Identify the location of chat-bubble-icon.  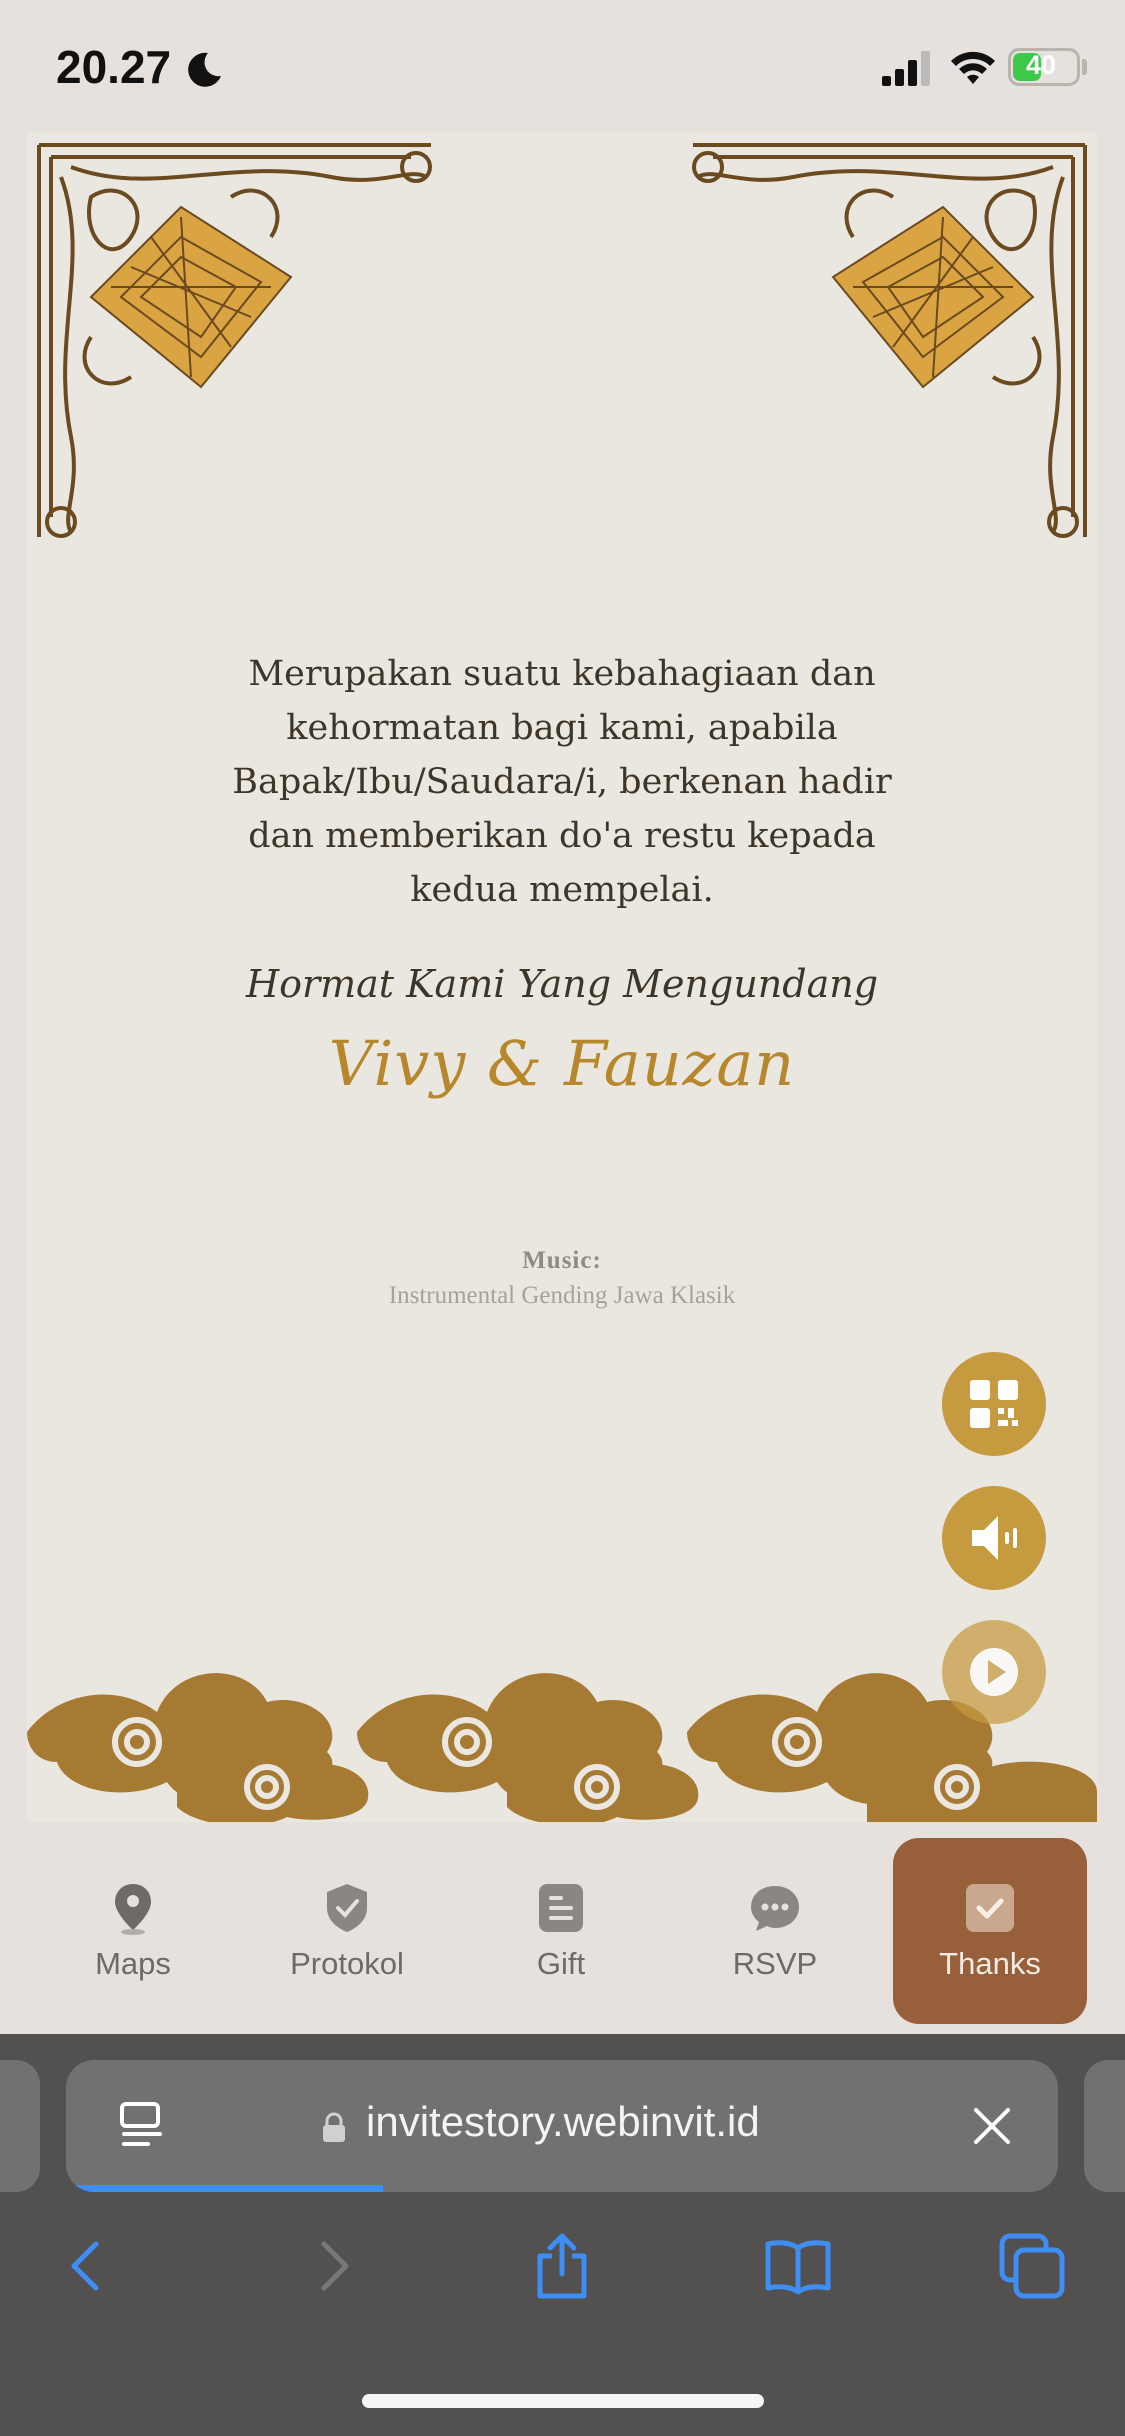
(775, 1908).